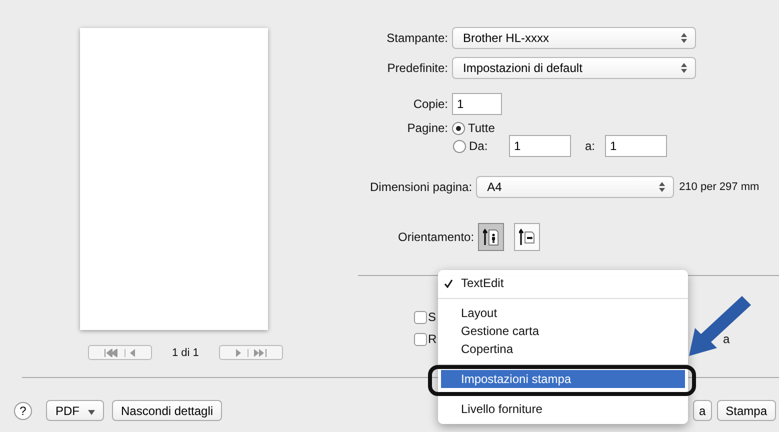 Image resolution: width=779 pixels, height=432 pixels. What do you see at coordinates (563, 331) in the screenshot?
I see `menu-item: Gestione carta` at bounding box center [563, 331].